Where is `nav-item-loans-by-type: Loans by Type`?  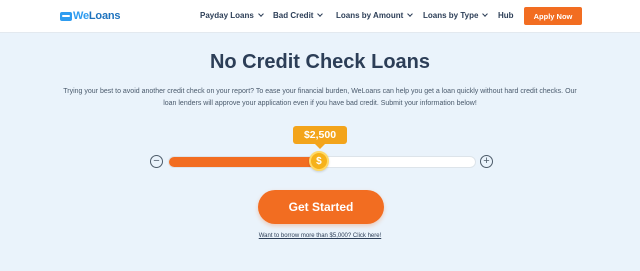 nav-item-loans-by-type: Loans by Type is located at coordinates (456, 15).